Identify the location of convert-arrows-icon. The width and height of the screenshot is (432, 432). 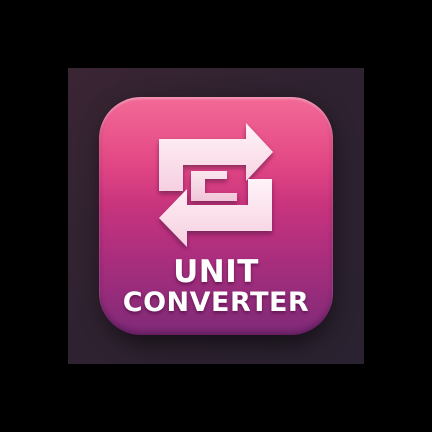
(216, 185).